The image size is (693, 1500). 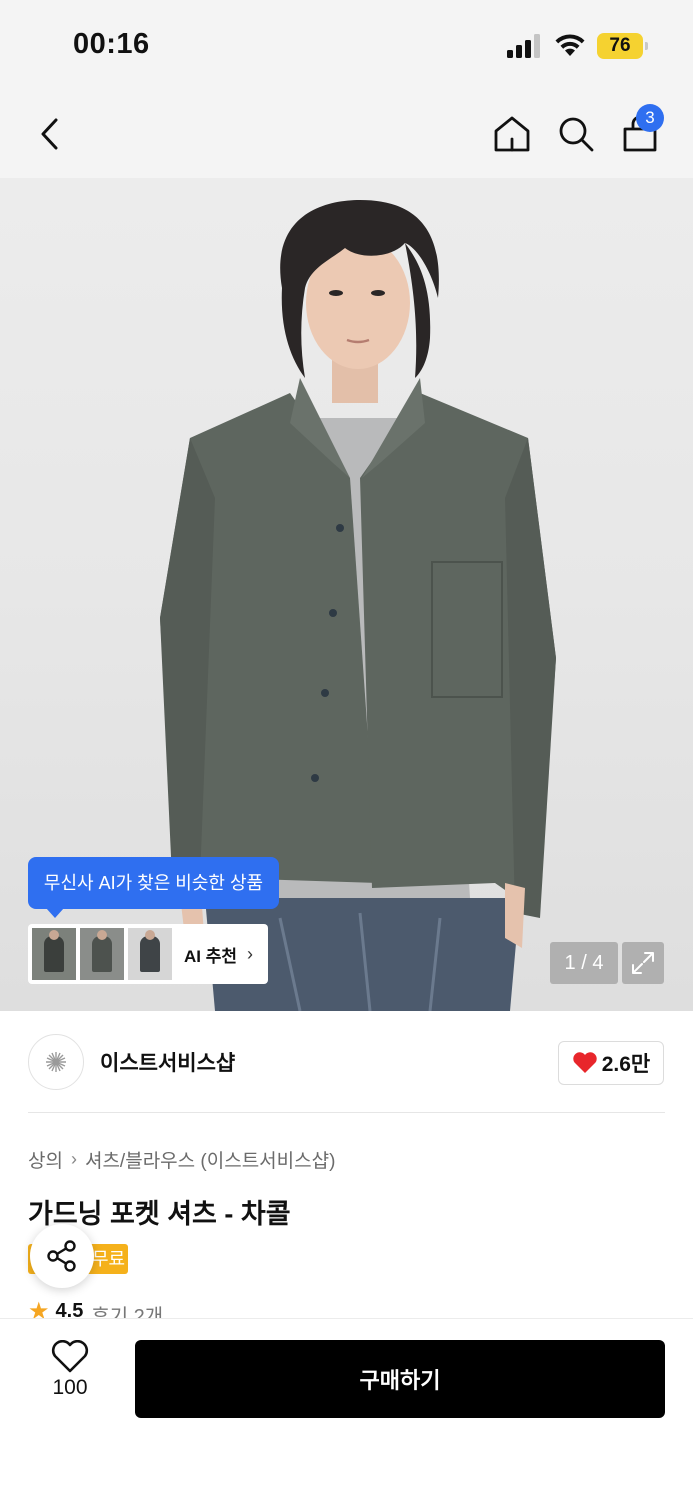 I want to click on brand-logo, so click(x=56, y=1062).